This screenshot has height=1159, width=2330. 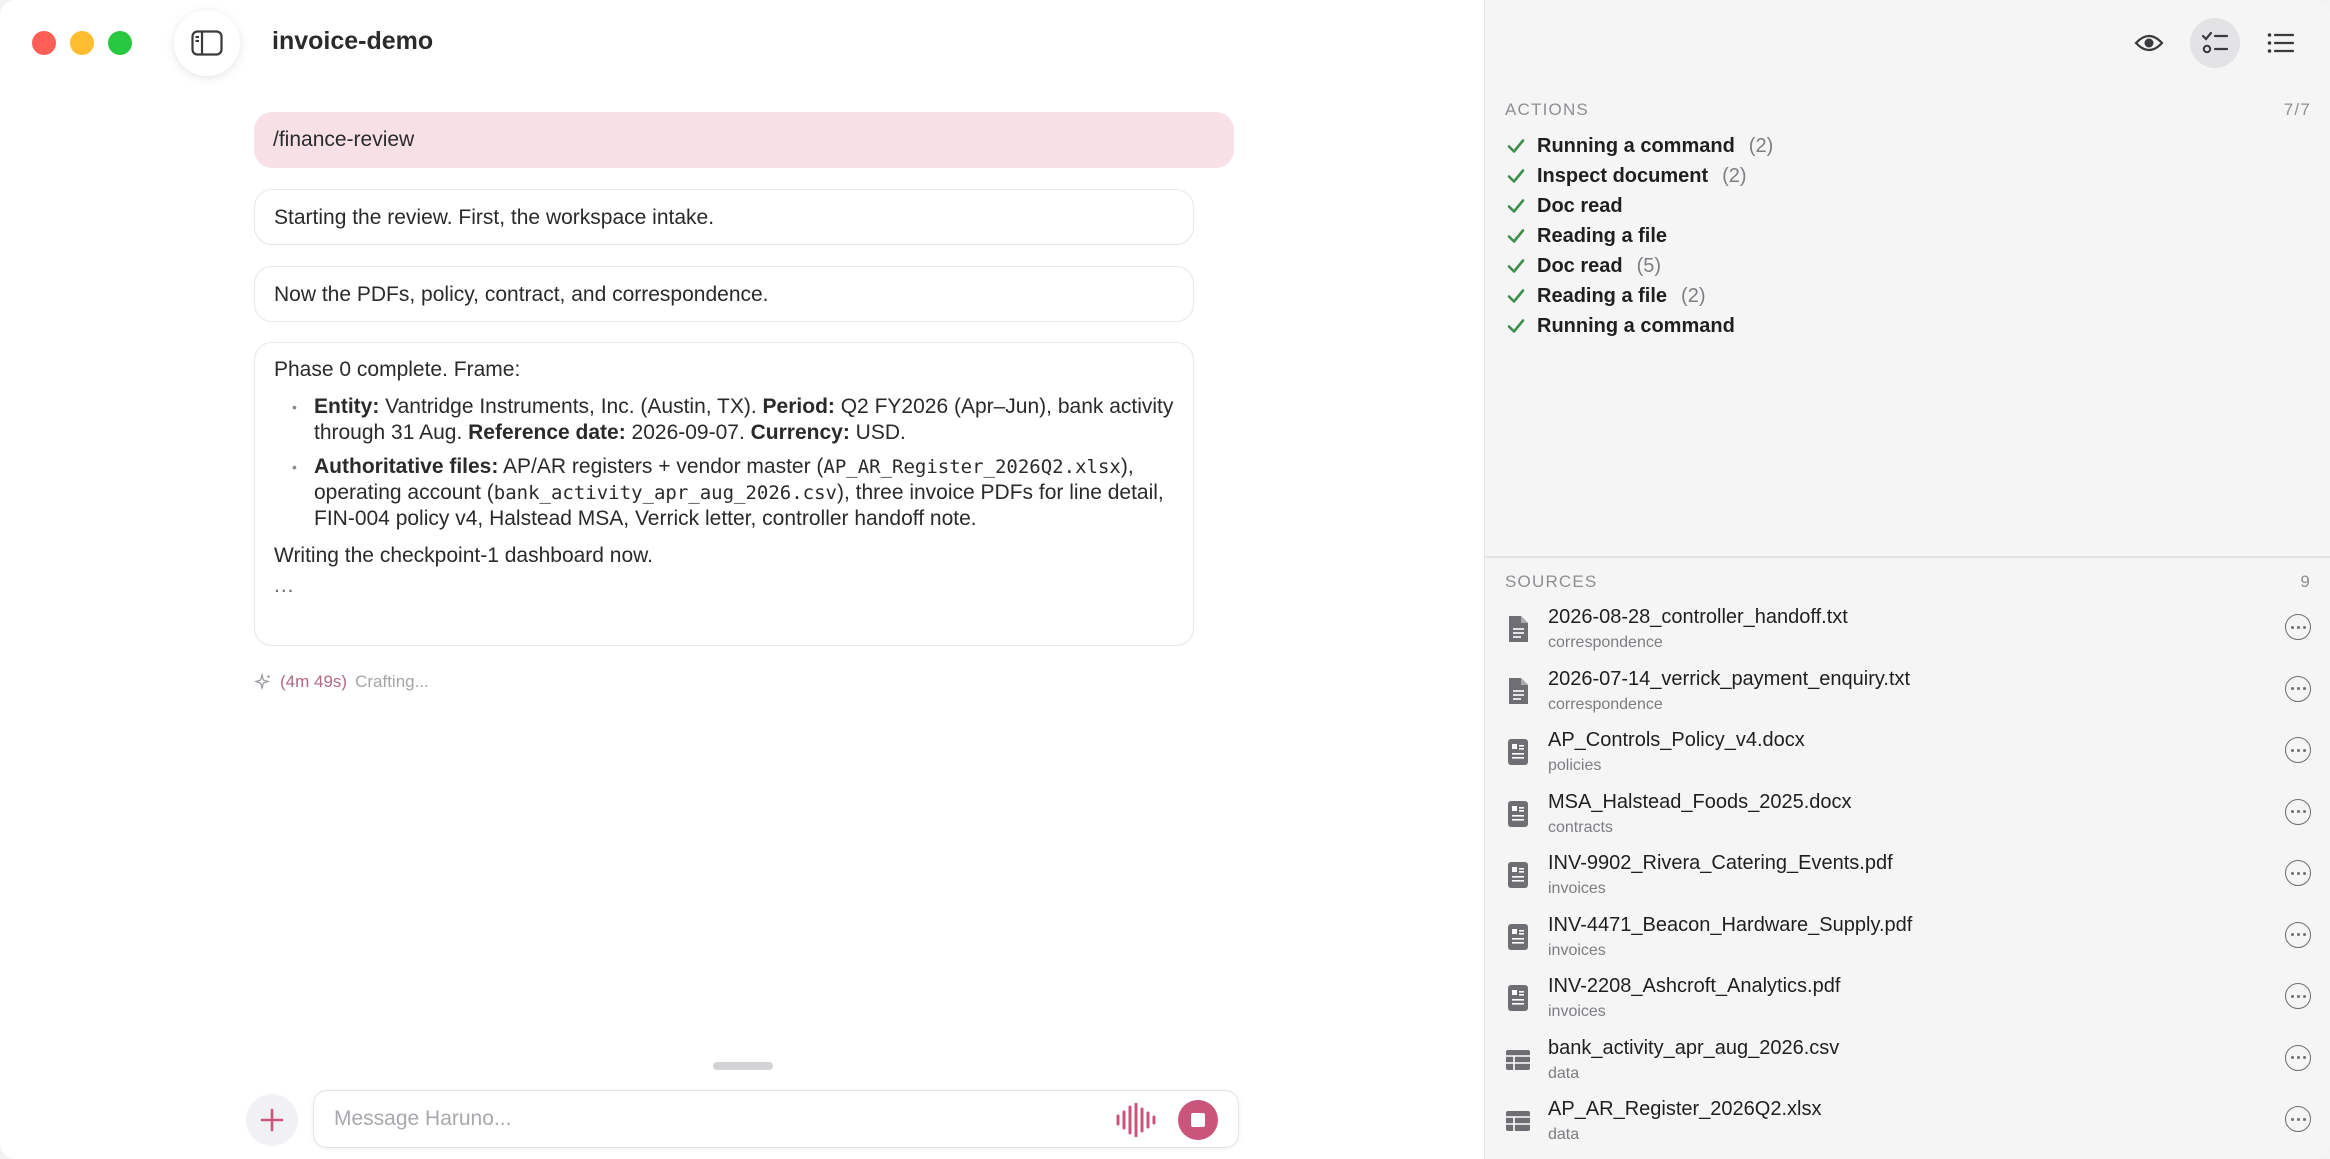 What do you see at coordinates (1640, 176) in the screenshot?
I see `action-item: Inspect document (2)` at bounding box center [1640, 176].